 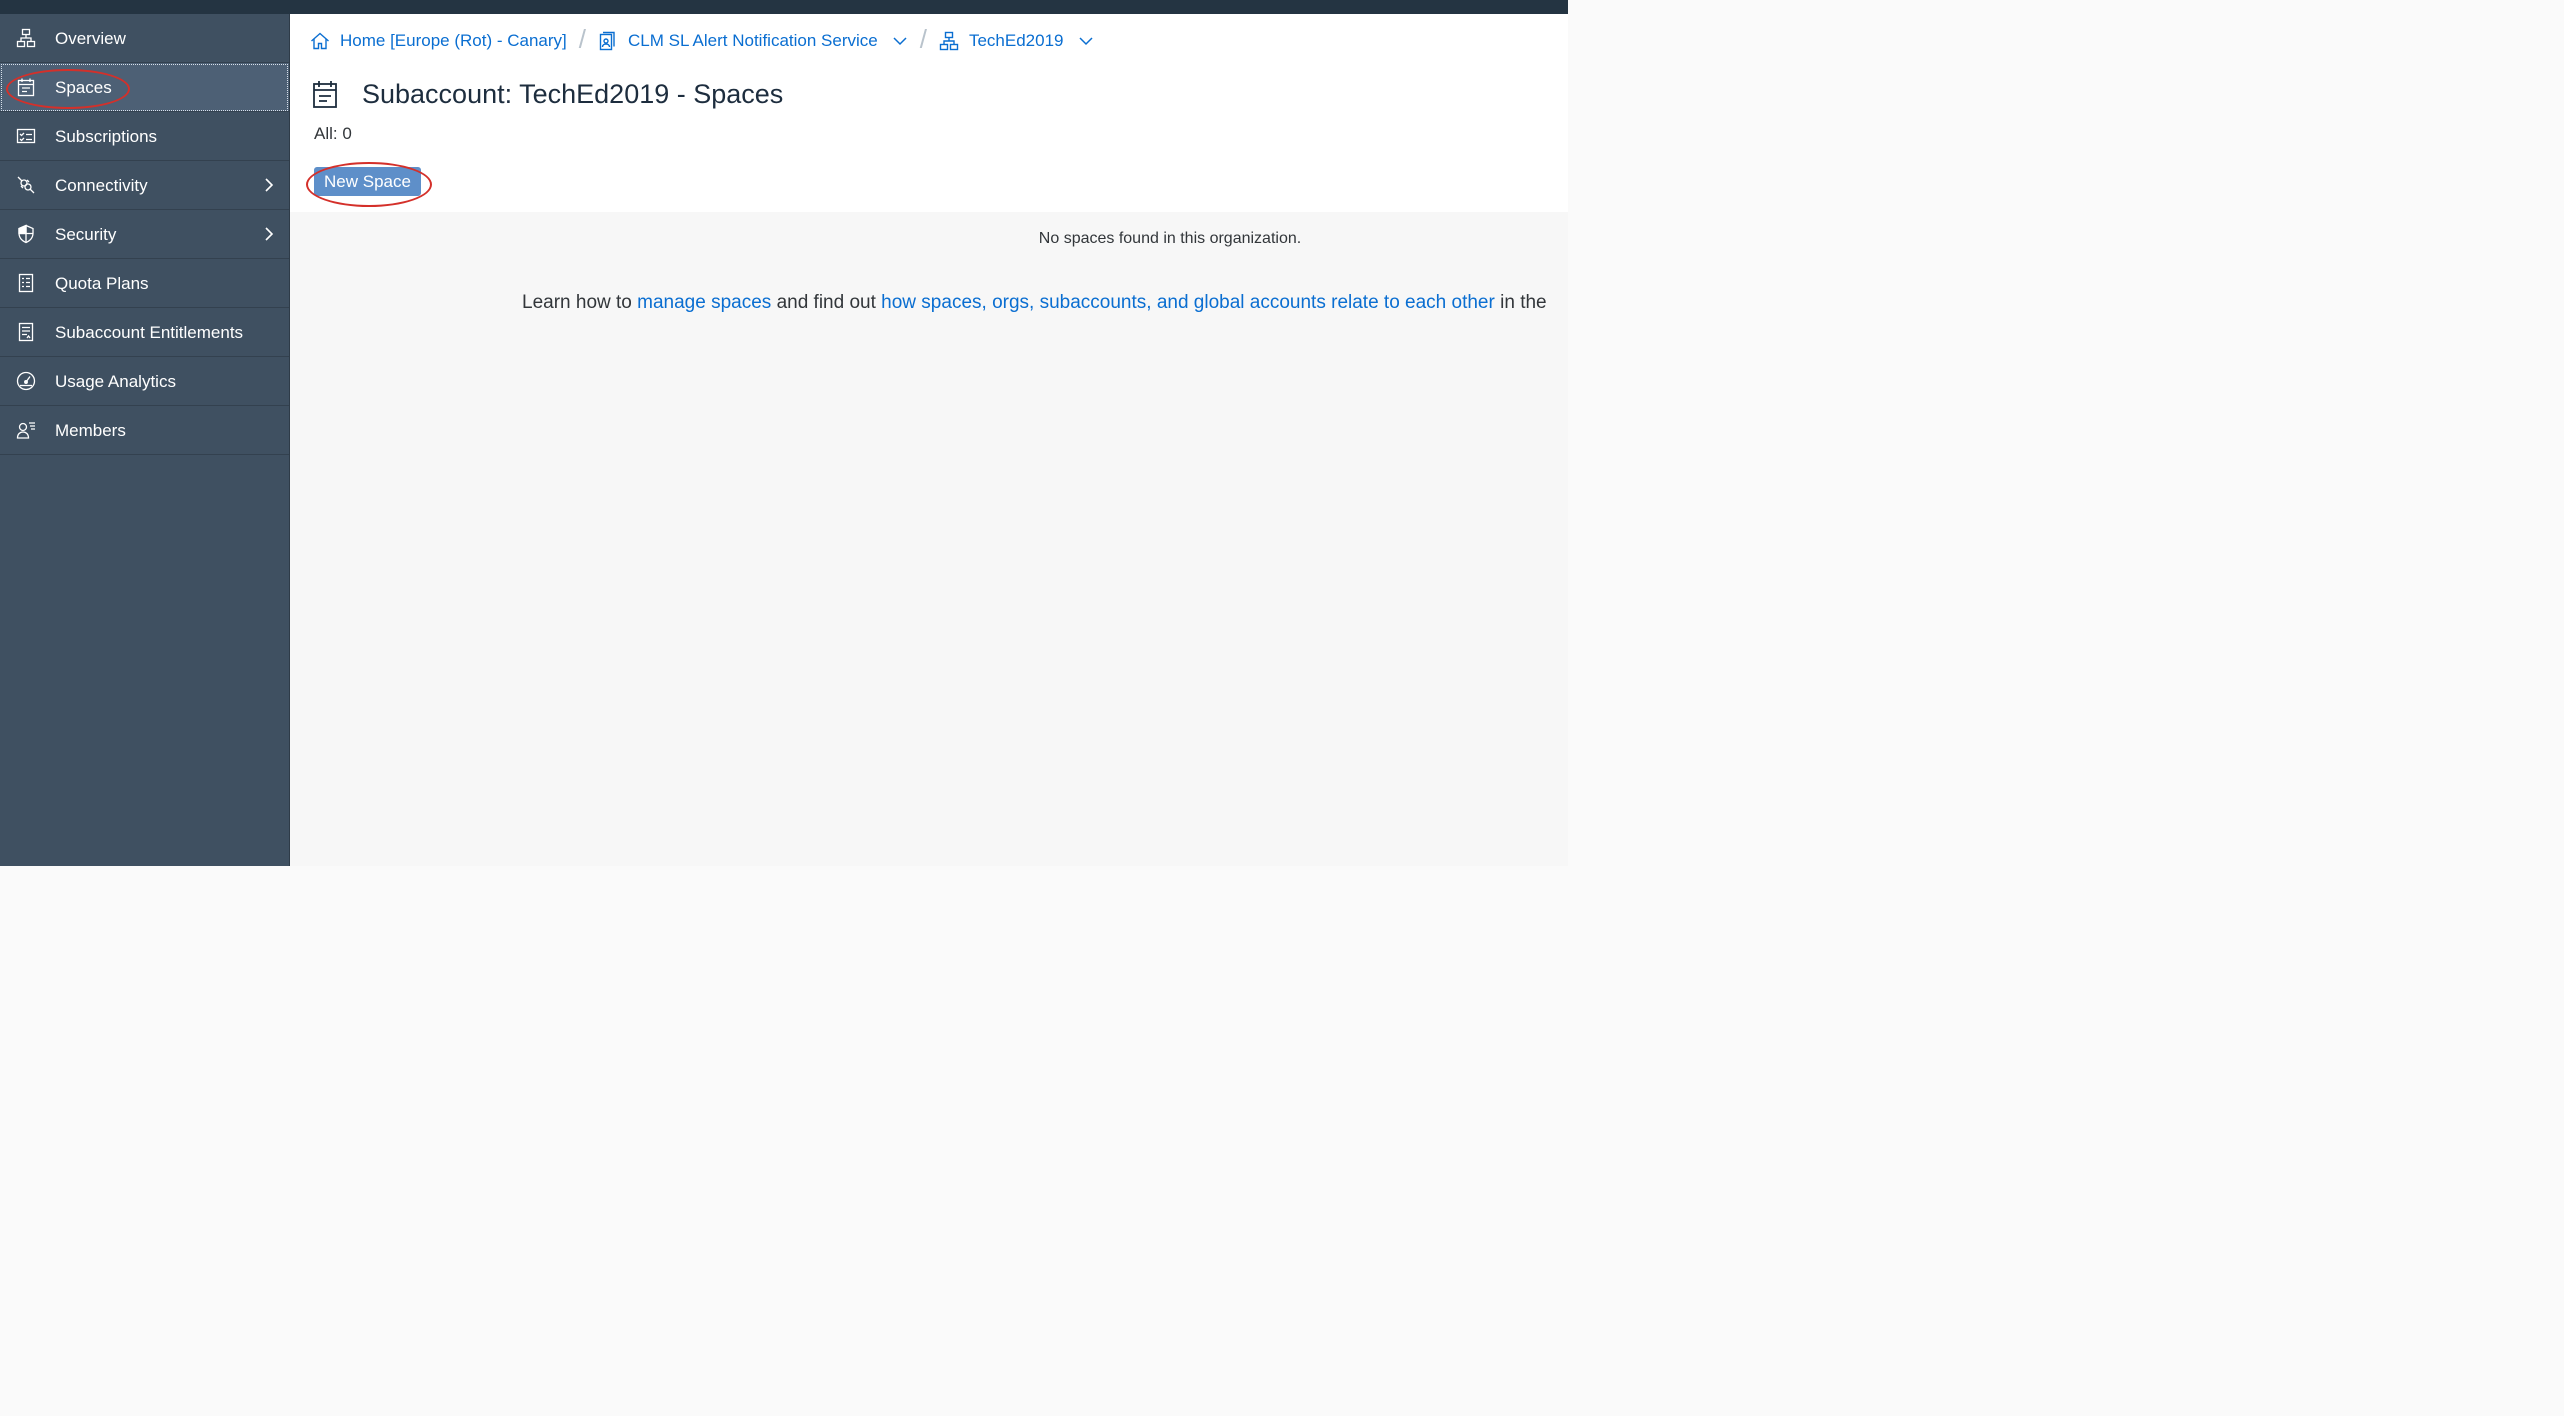 I want to click on checklist-icon, so click(x=26, y=136).